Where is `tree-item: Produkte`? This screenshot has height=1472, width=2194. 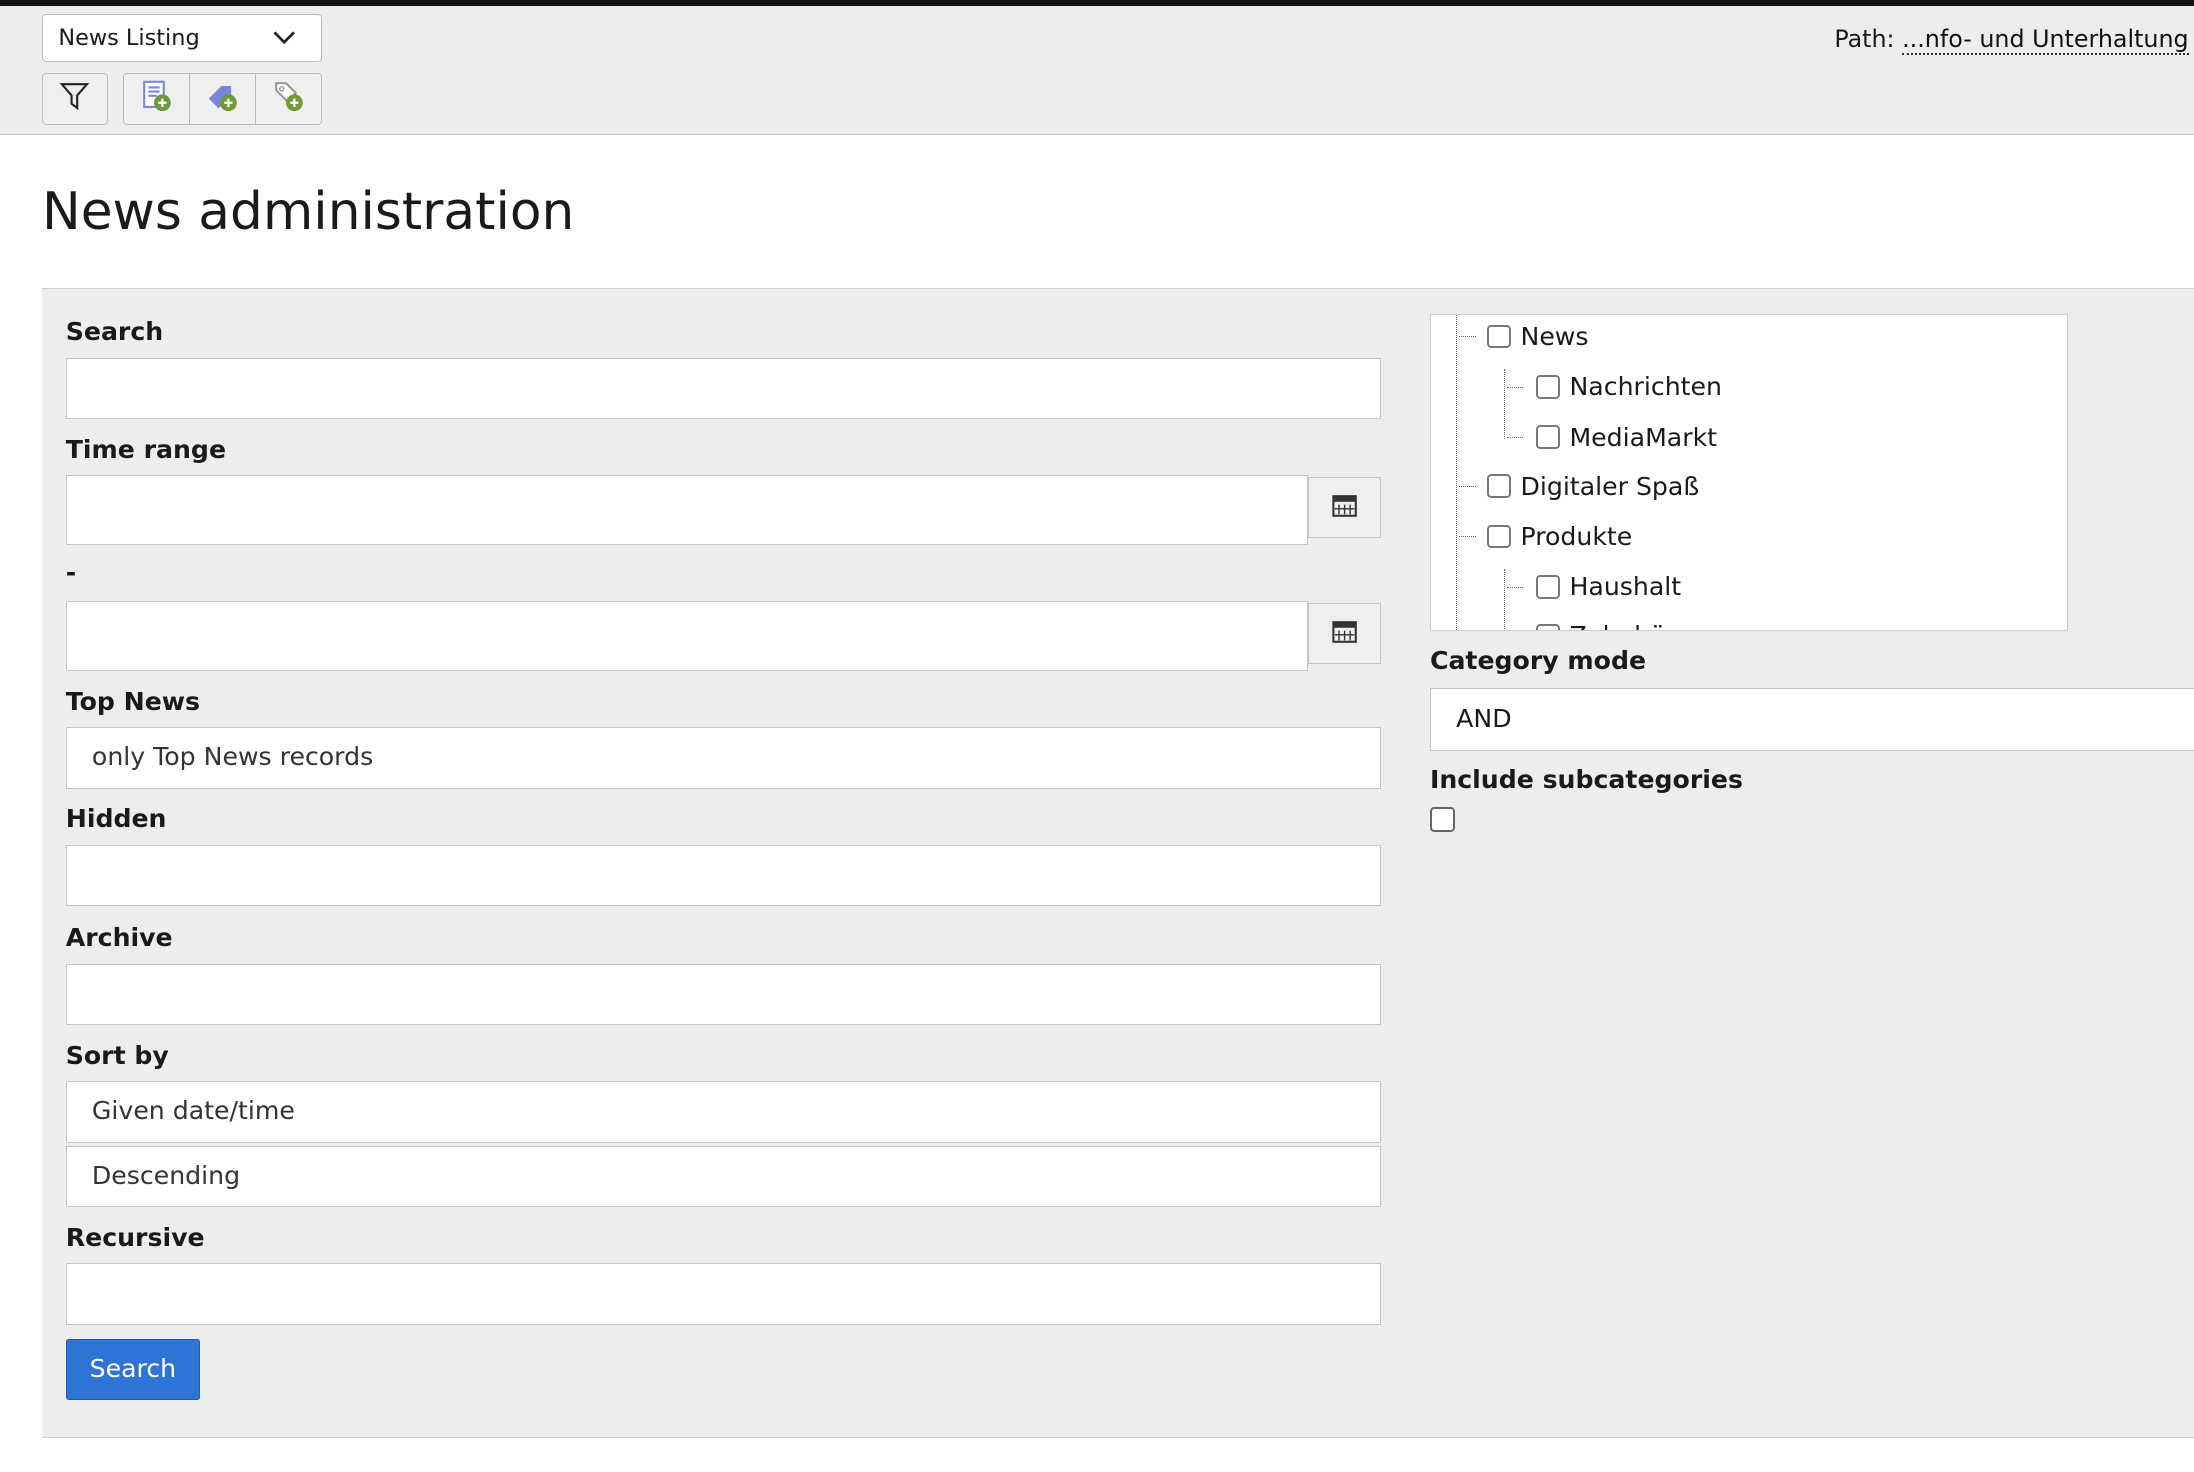 tree-item: Produkte is located at coordinates (1559, 536).